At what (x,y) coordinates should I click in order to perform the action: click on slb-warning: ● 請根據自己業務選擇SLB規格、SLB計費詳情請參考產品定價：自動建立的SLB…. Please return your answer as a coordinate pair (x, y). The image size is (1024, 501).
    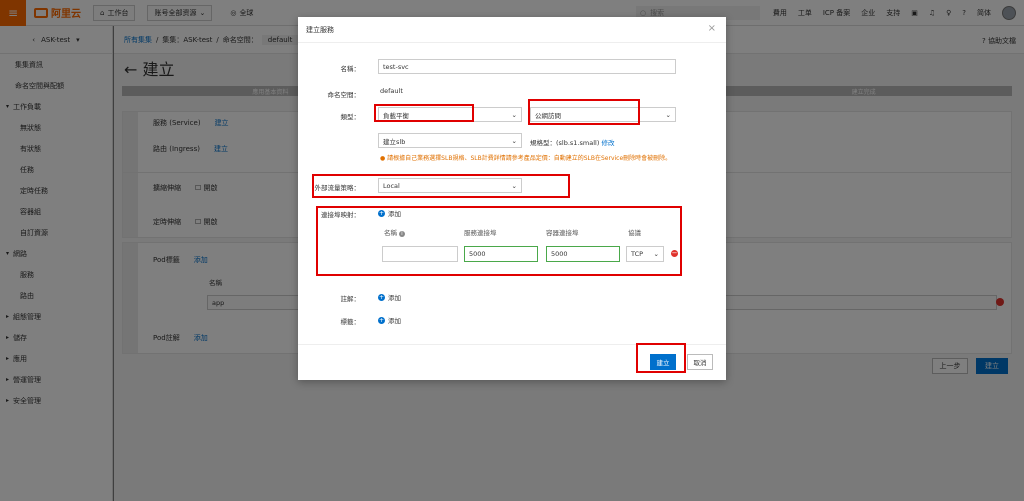
    Looking at the image, I should click on (526, 158).